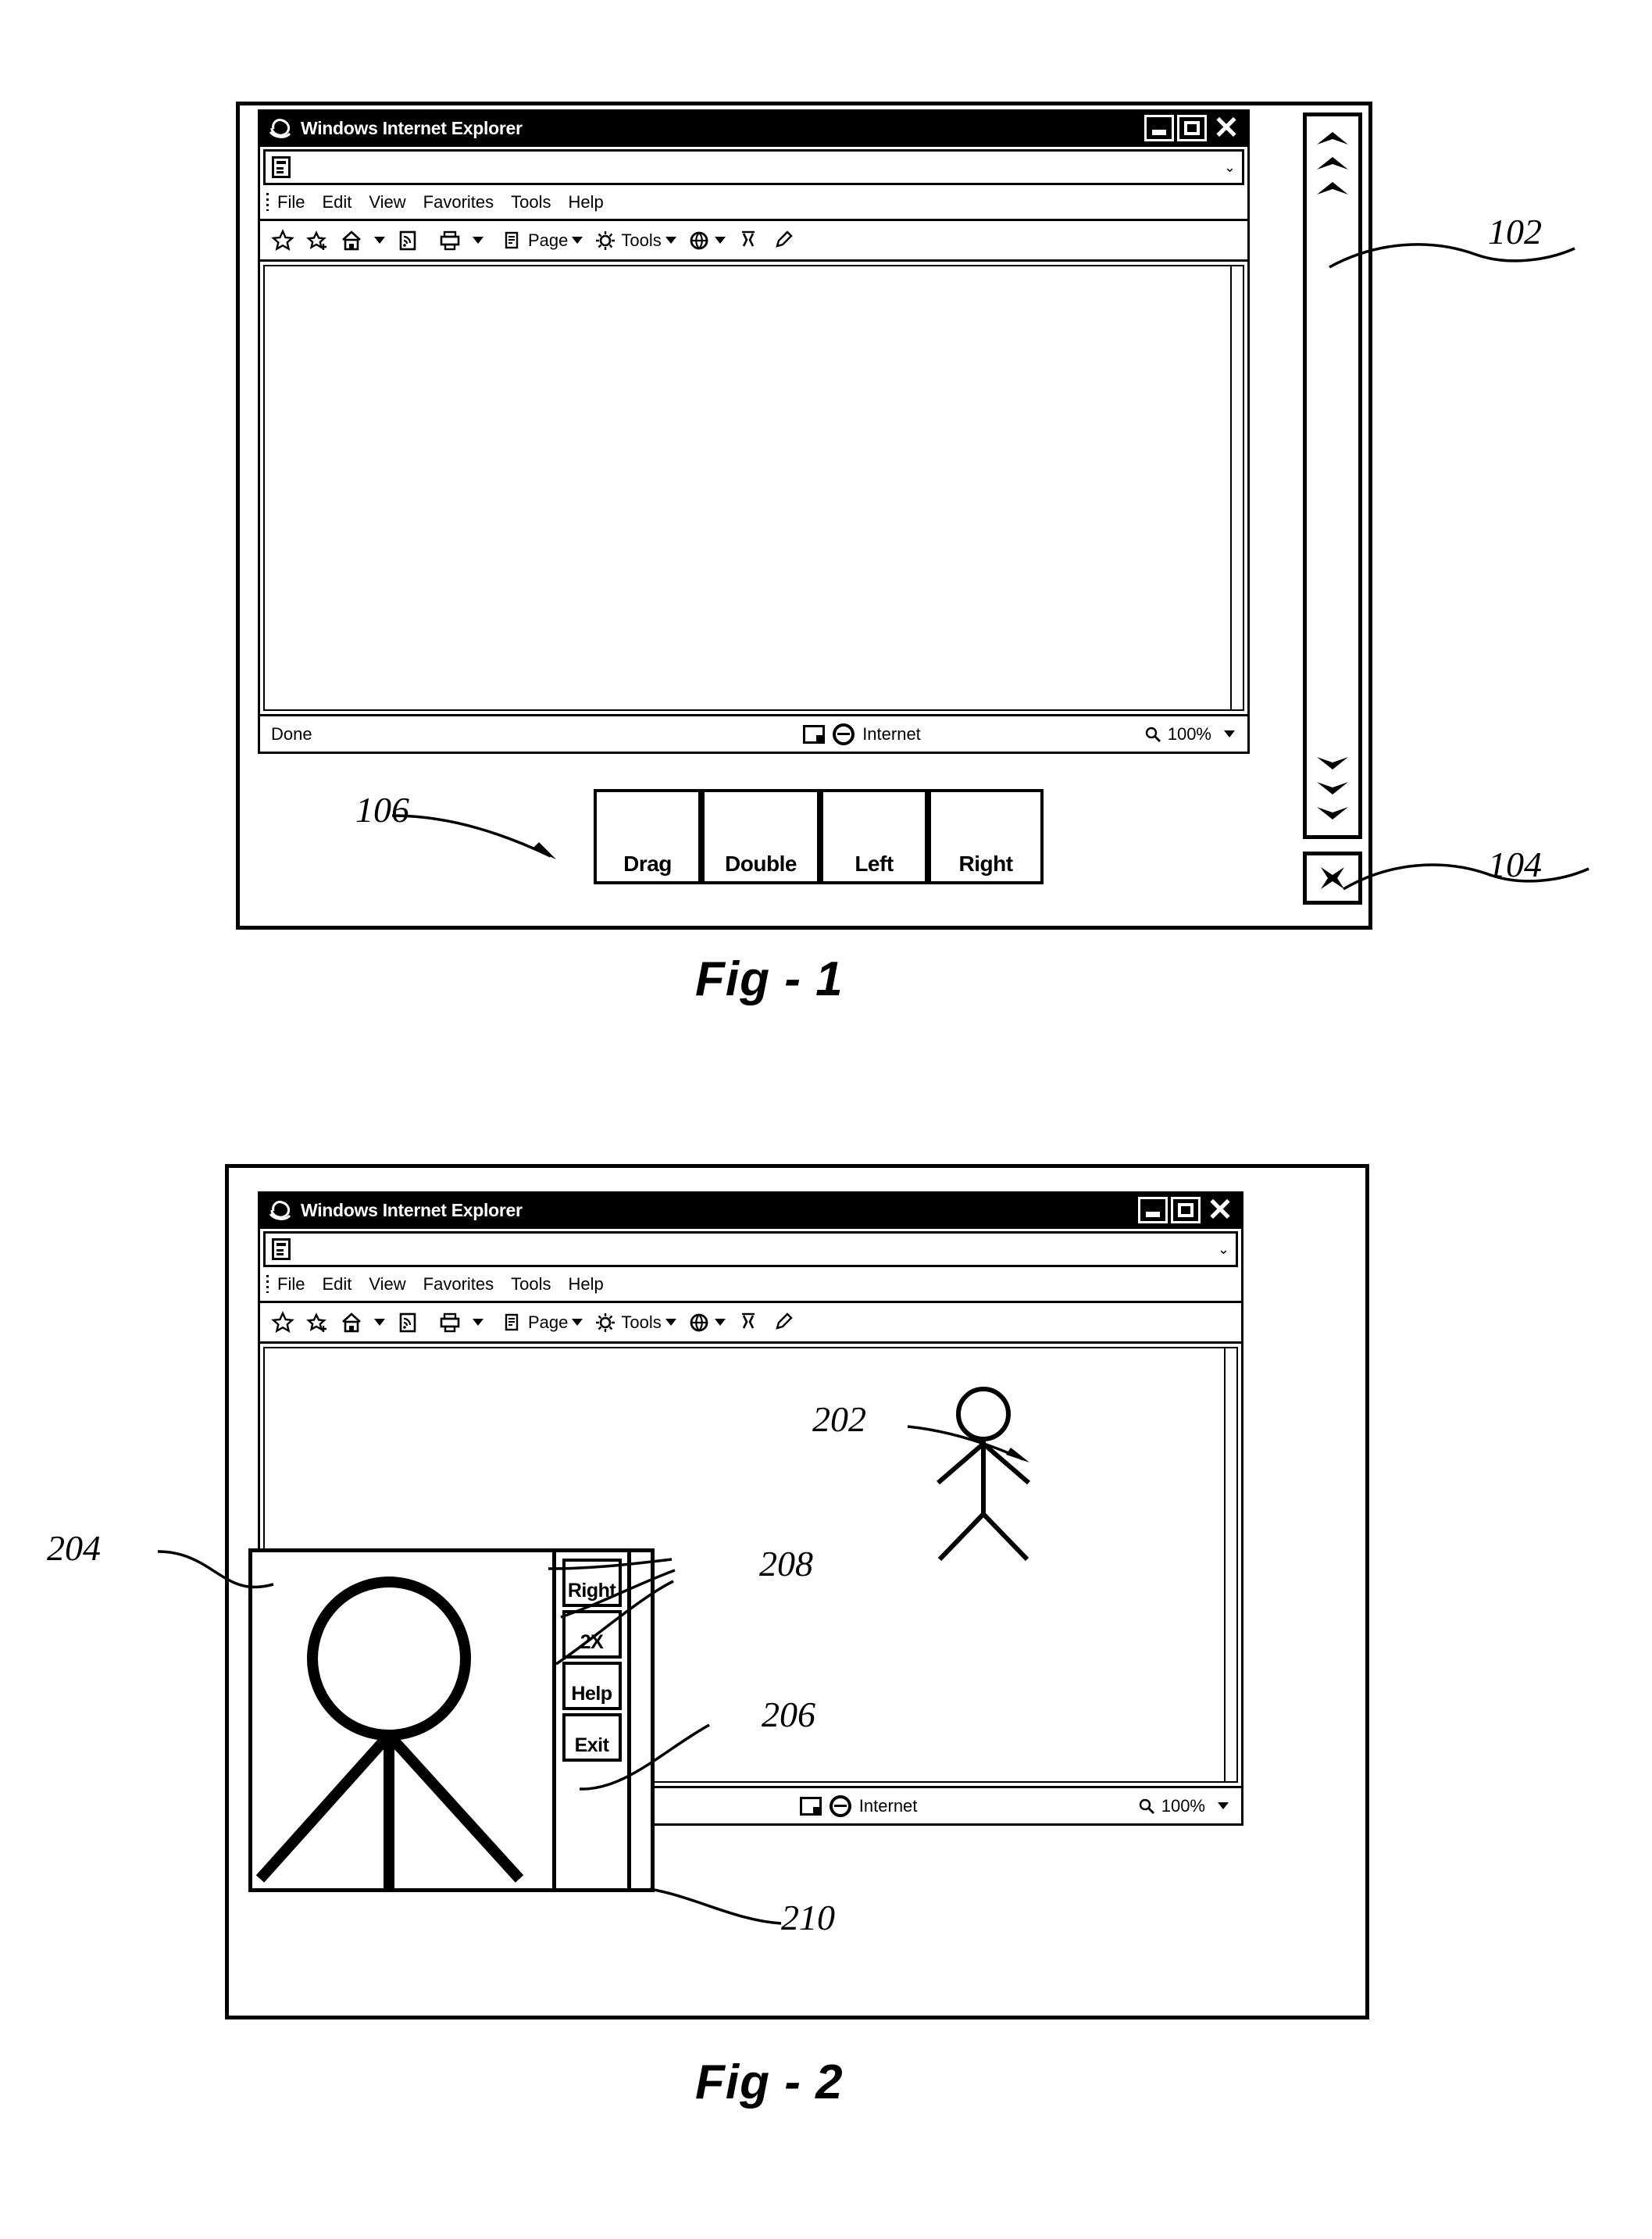 The image size is (1652, 2239). I want to click on command-bar: Page Tools, so click(750, 1323).